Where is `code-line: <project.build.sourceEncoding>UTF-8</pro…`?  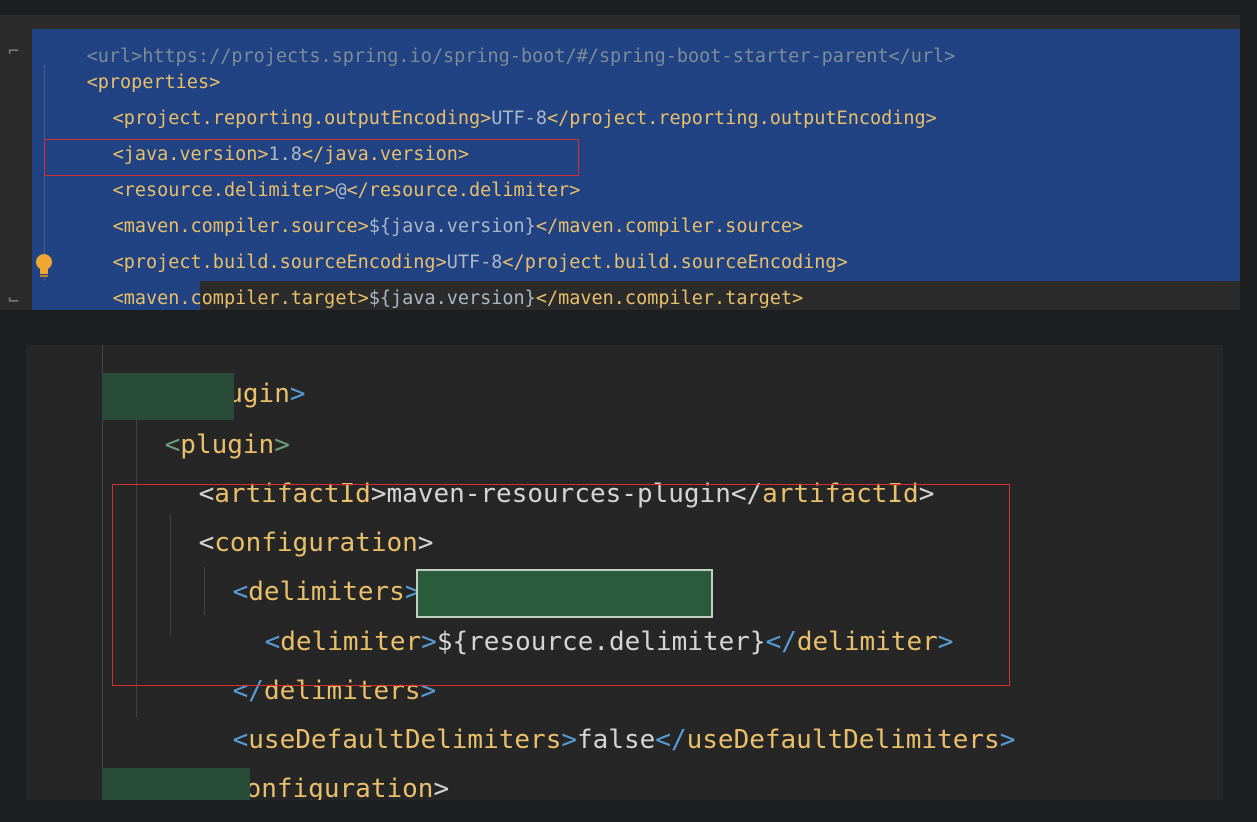 code-line: <project.build.sourceEncoding>UTF-8</pro… is located at coordinates (458, 241).